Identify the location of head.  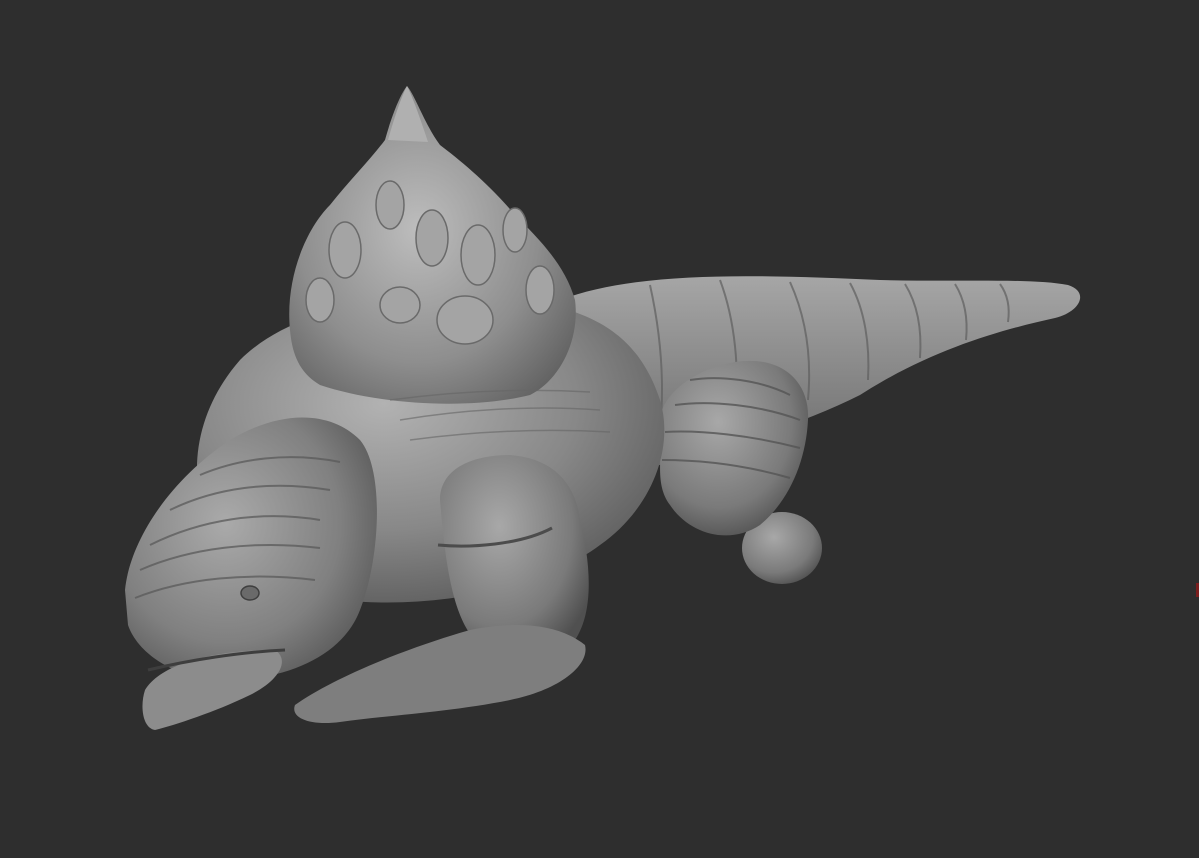
(251, 549).